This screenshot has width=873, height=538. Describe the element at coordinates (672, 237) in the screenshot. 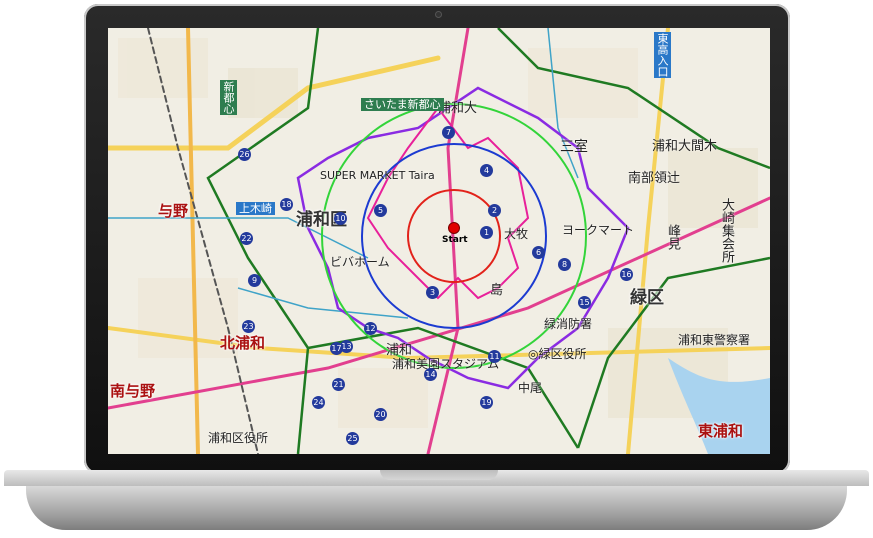

I see `area-label-kidouji: 峰見` at that location.